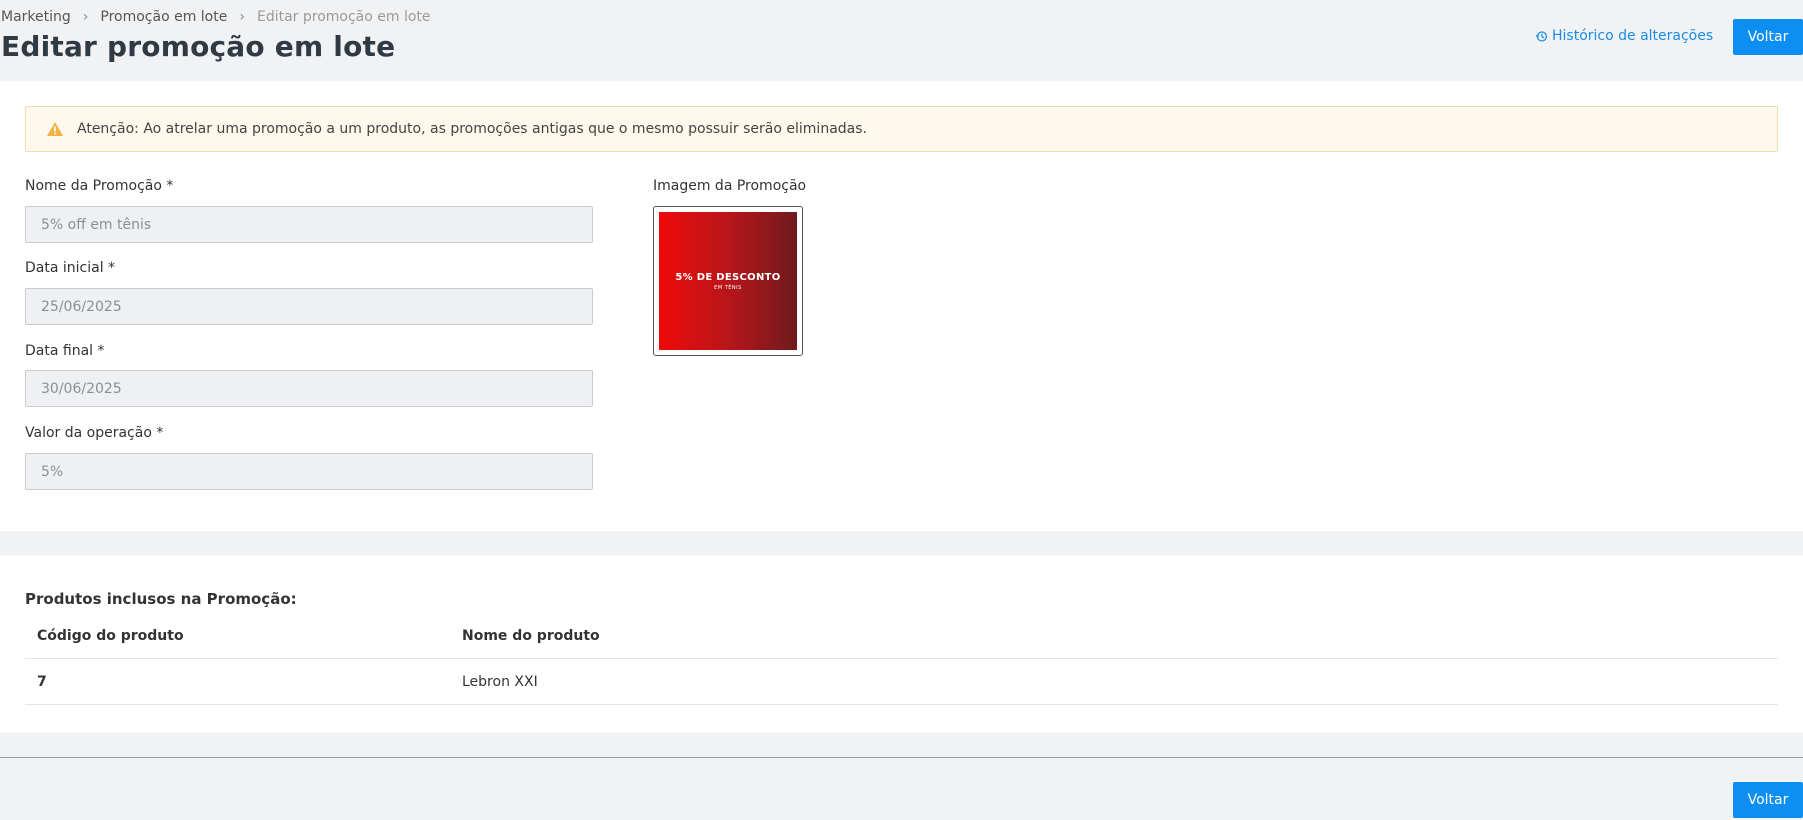 Image resolution: width=1803 pixels, height=820 pixels. What do you see at coordinates (730, 186) in the screenshot?
I see `promotion-image-label: Imagem da Promoção` at bounding box center [730, 186].